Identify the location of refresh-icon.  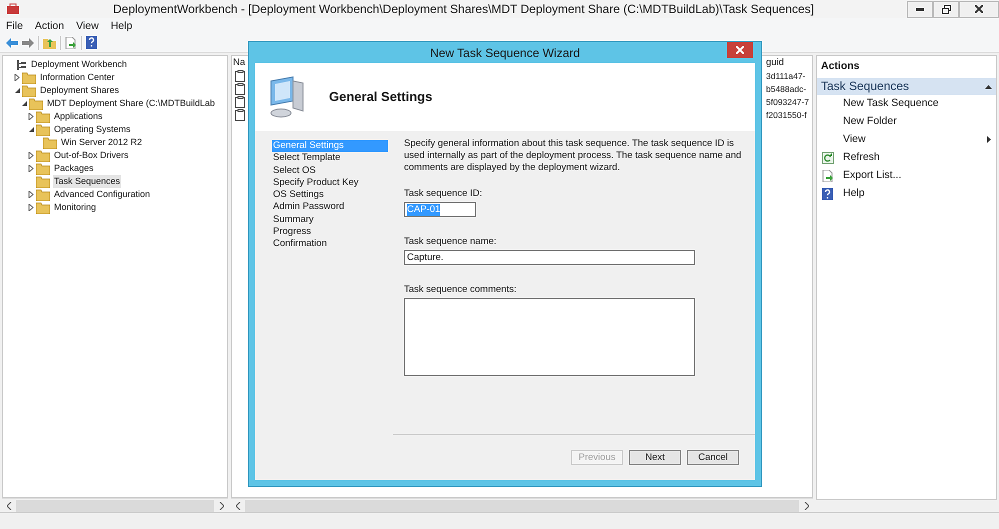
(828, 158).